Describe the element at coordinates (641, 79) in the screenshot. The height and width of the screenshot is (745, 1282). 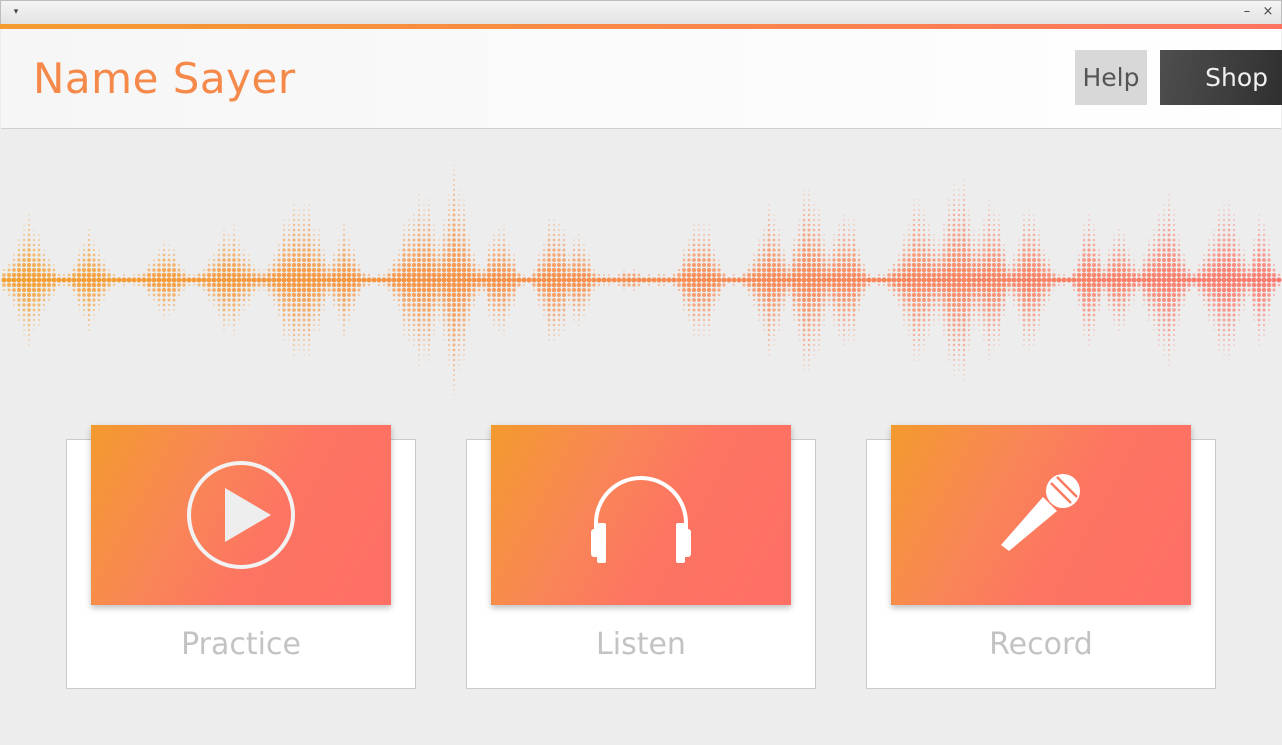
I see `app-header: Name Sayer Help Shop` at that location.